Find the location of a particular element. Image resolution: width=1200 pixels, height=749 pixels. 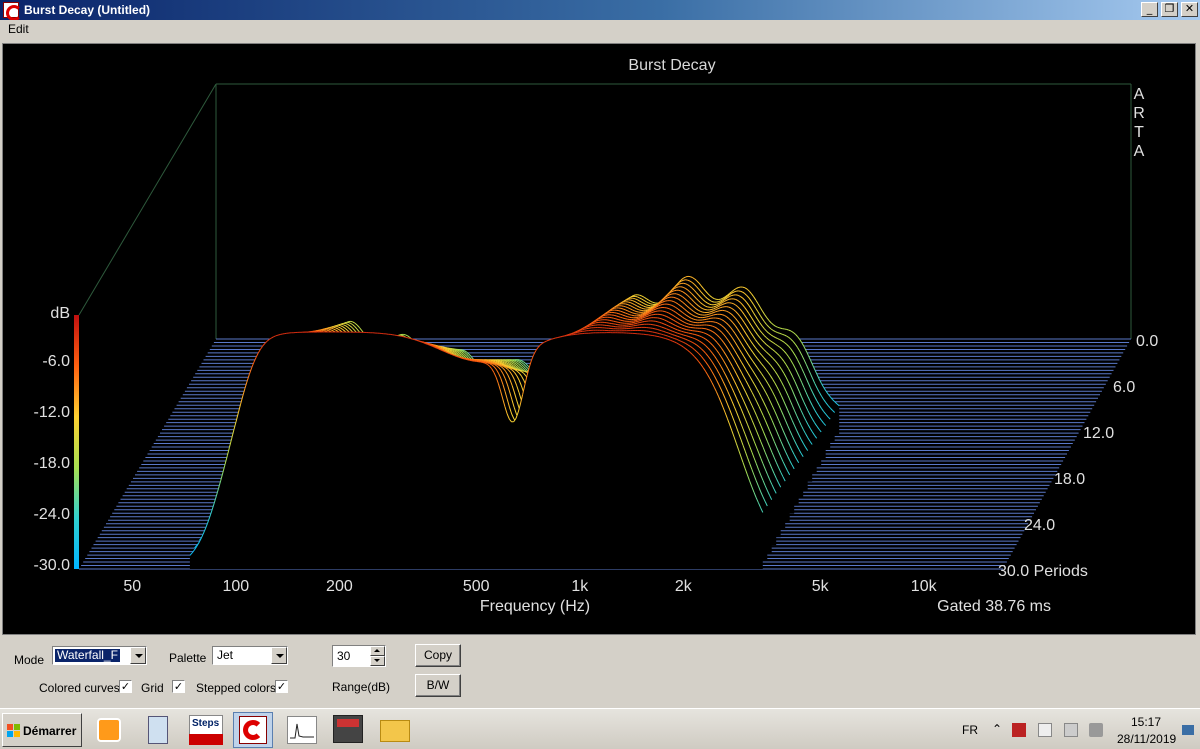

x-tick-label: 10k is located at coordinates (924, 586).